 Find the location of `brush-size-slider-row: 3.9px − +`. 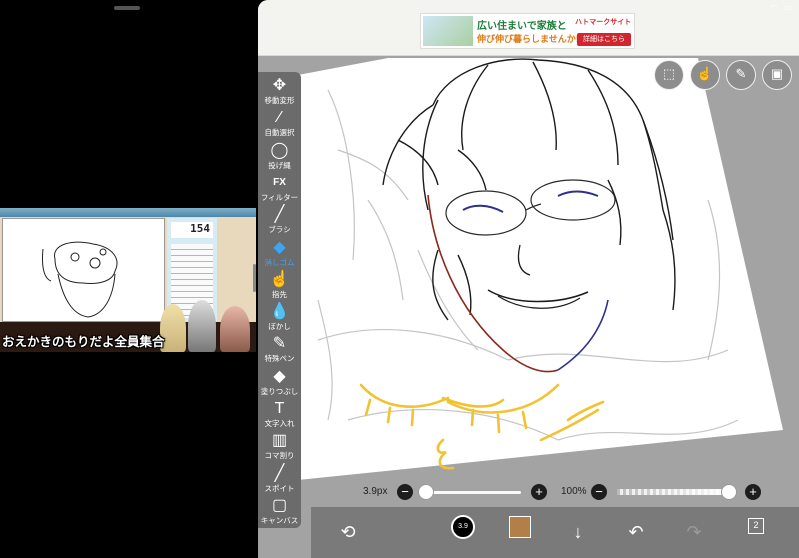

brush-size-slider-row: 3.9px − + is located at coordinates (458, 493).